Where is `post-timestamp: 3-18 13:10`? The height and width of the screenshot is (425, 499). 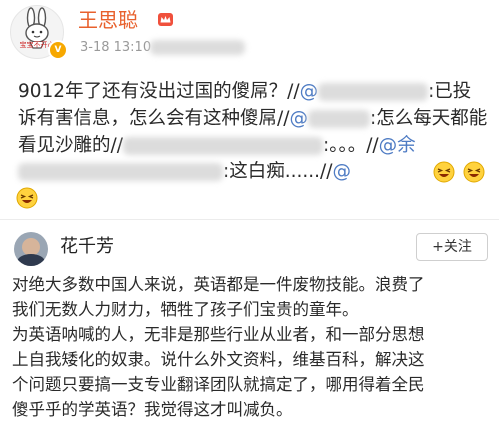 post-timestamp: 3-18 13:10 is located at coordinates (116, 47).